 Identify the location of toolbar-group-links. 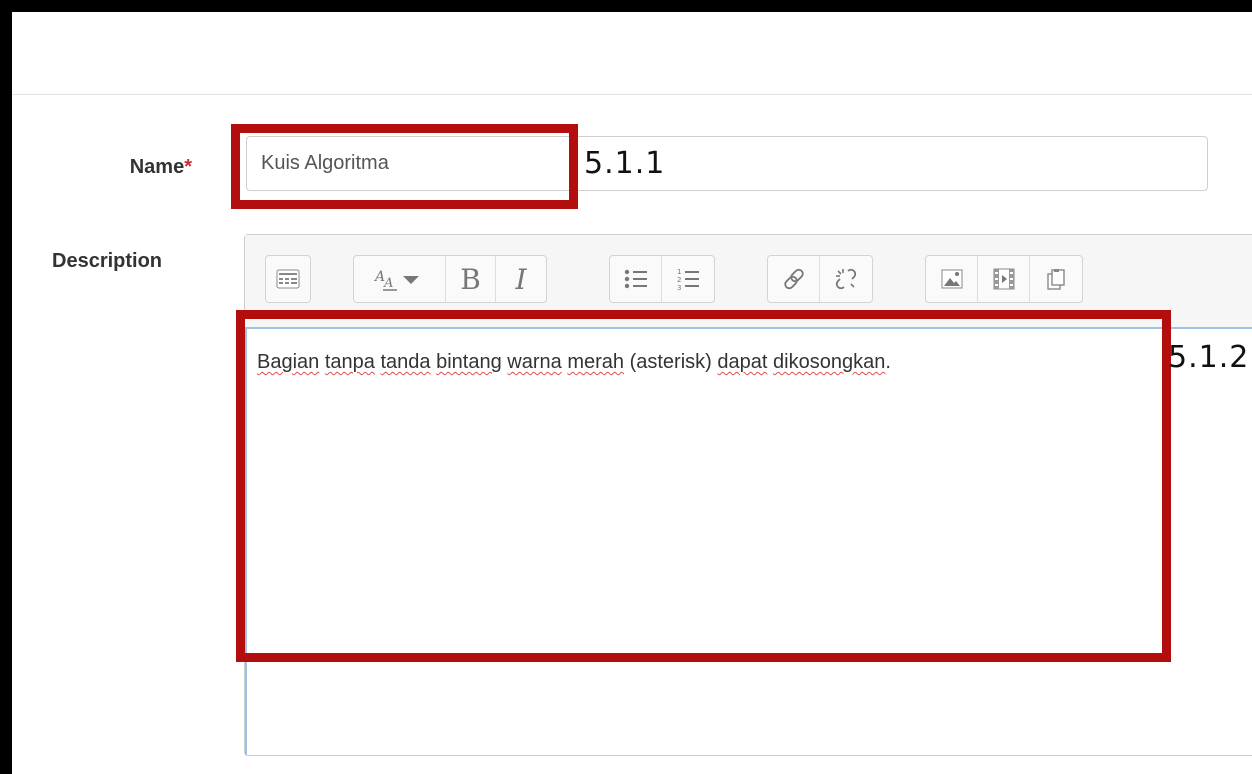
(820, 279).